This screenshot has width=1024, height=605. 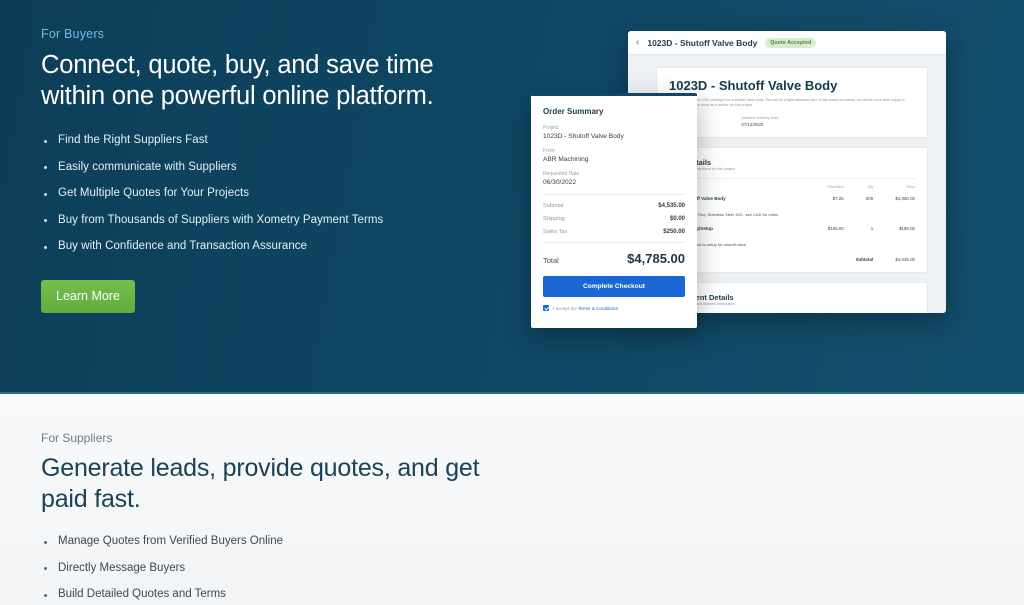 I want to click on row-qty: 600, so click(x=869, y=199).